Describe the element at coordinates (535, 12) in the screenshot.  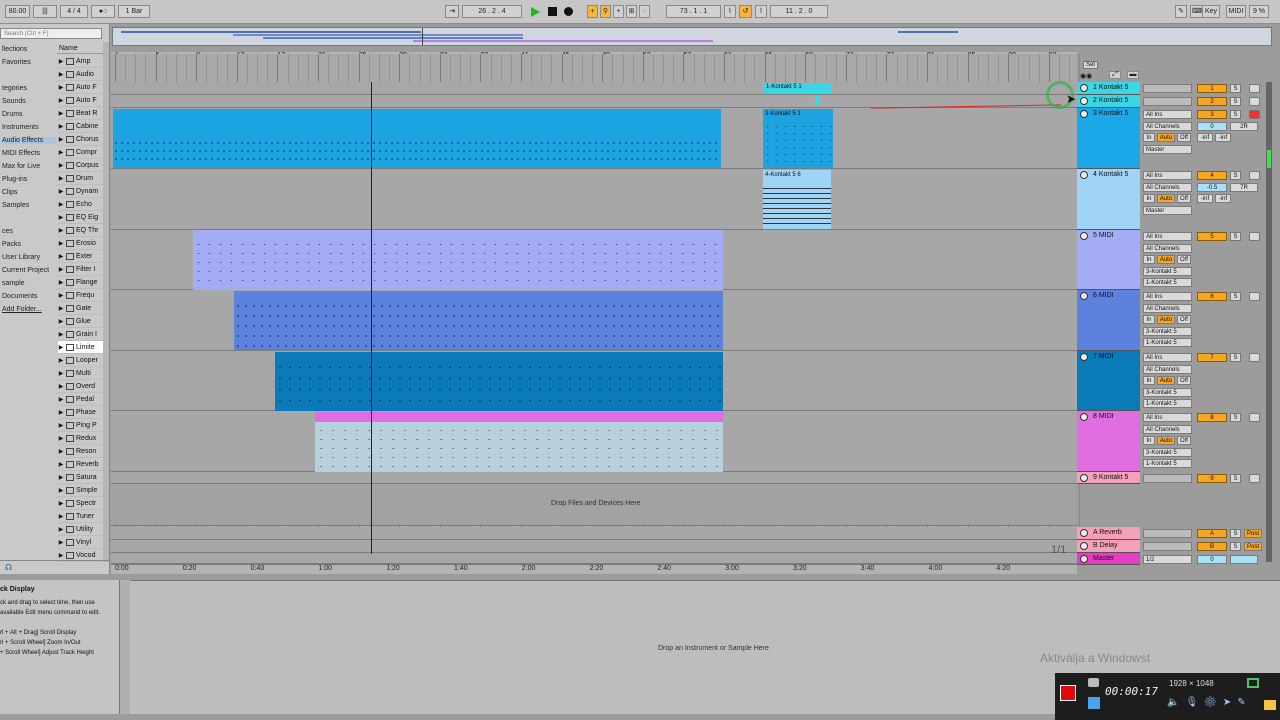
I see `play-icon` at that location.